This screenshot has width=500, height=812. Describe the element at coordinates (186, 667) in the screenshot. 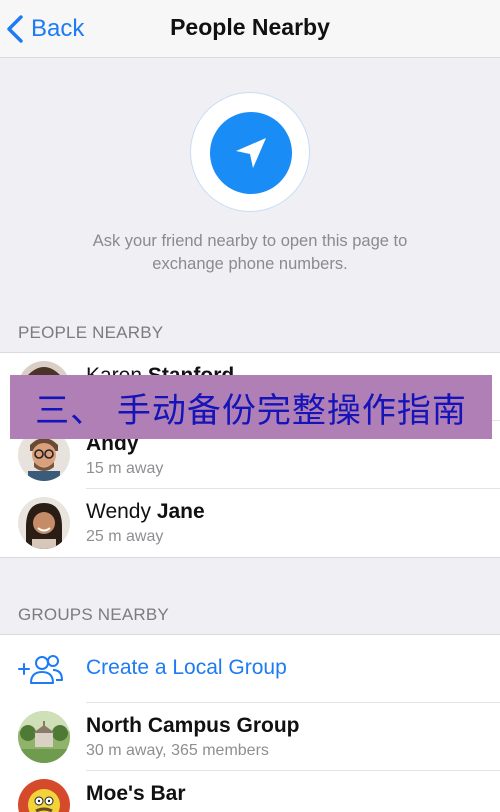

I see `create-group-label: Create a Local Group` at that location.